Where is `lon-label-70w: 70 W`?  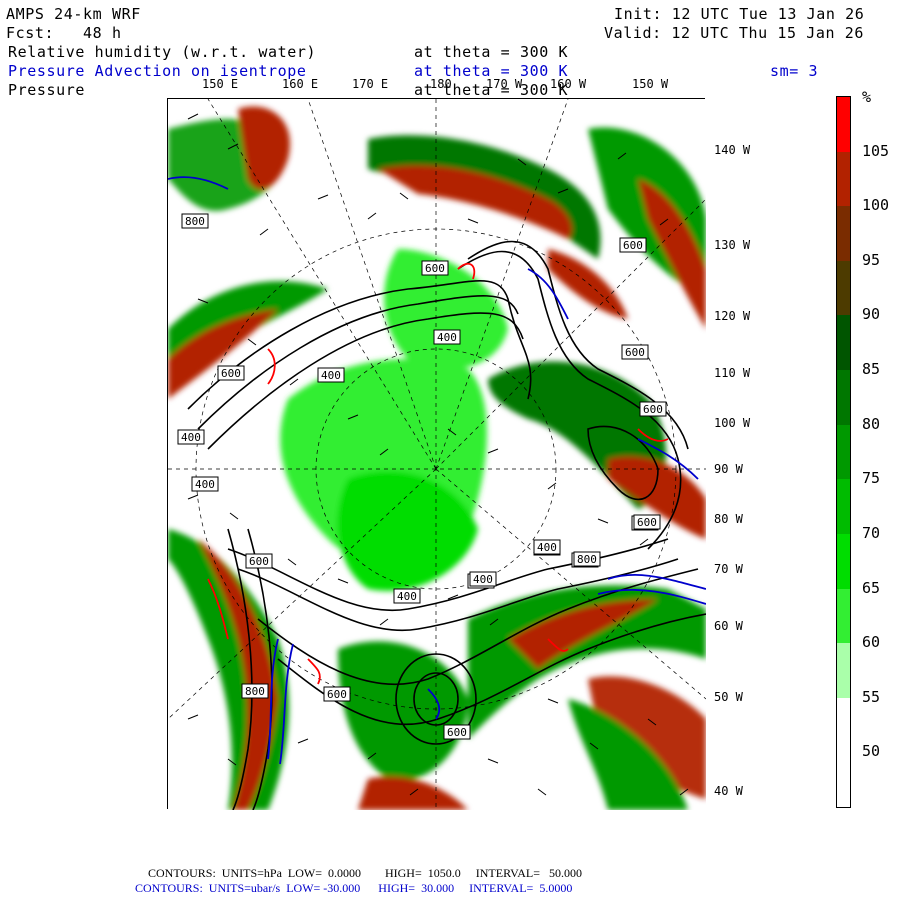 lon-label-70w: 70 W is located at coordinates (728, 569).